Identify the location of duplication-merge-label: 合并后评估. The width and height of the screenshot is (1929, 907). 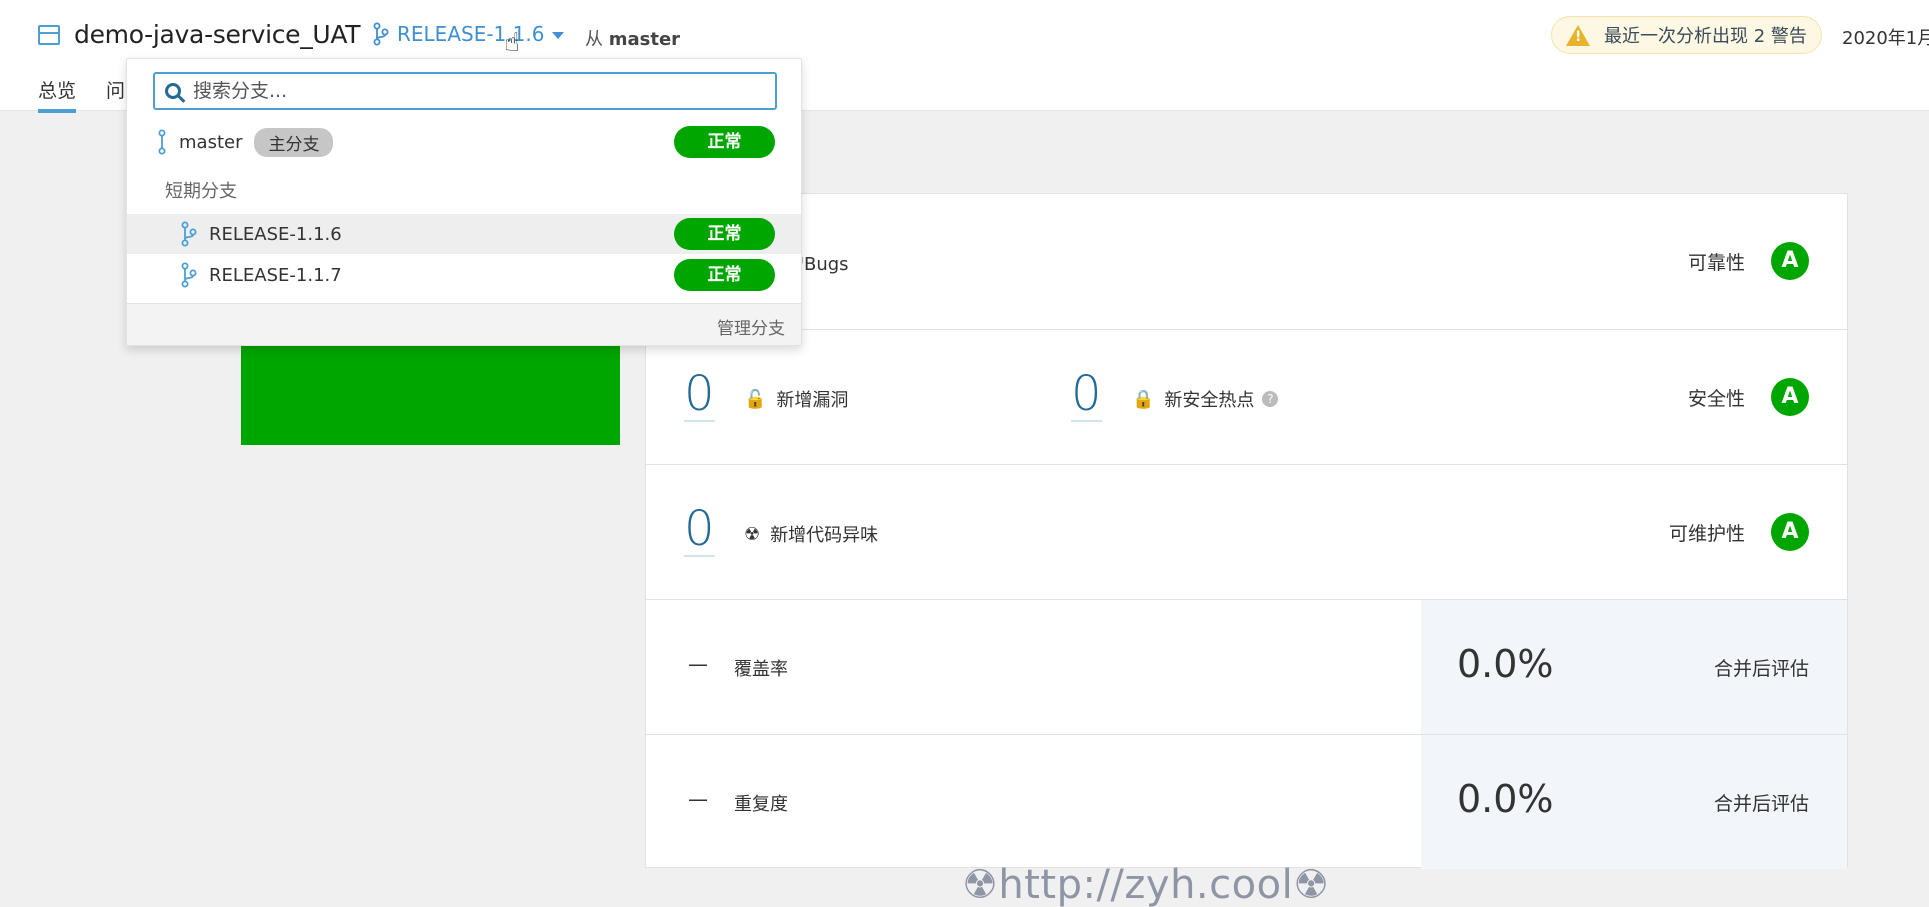
(1761, 804).